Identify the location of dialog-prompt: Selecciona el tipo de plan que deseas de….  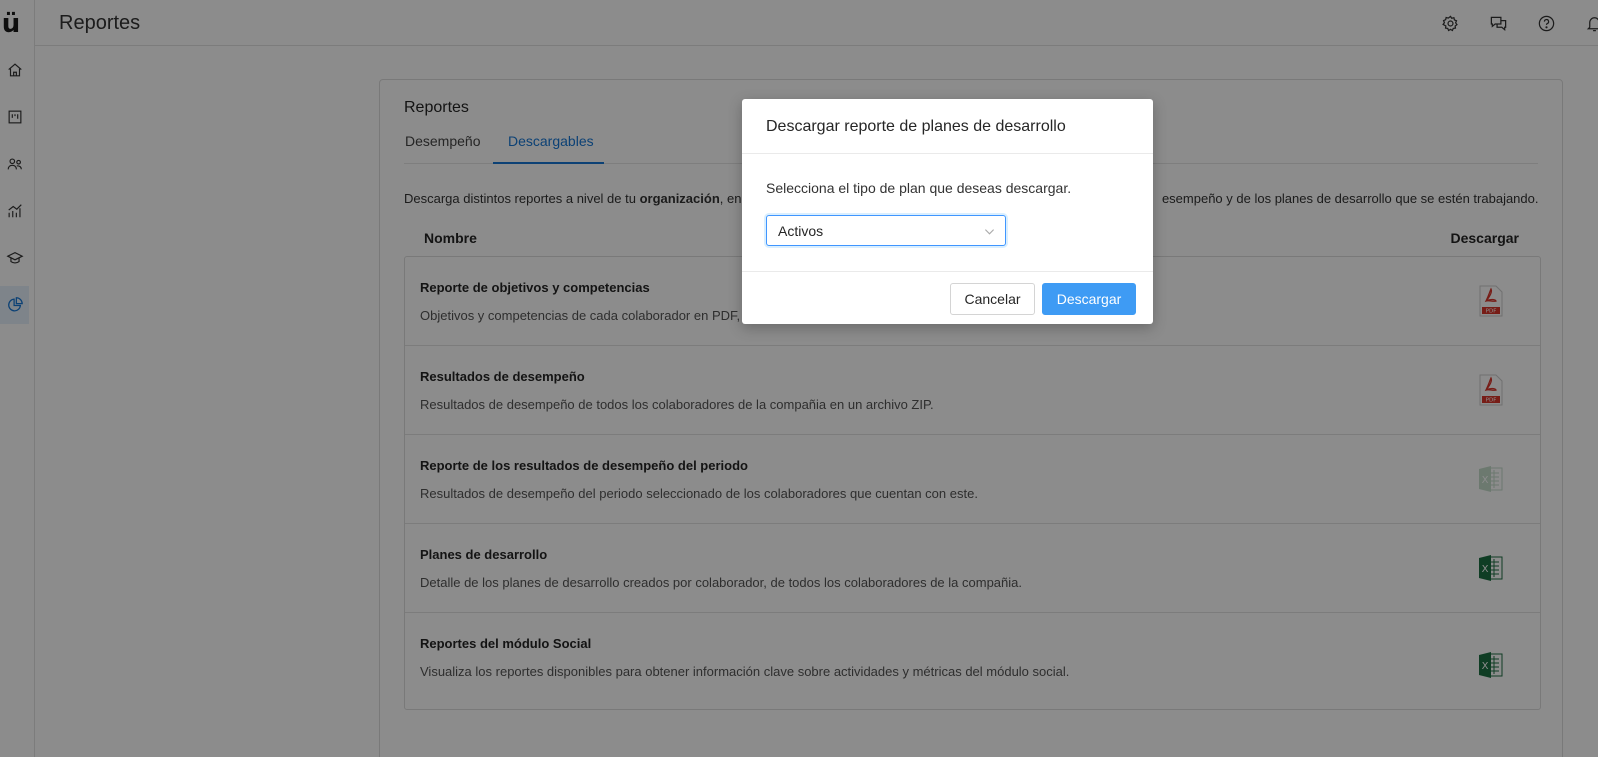
(919, 188).